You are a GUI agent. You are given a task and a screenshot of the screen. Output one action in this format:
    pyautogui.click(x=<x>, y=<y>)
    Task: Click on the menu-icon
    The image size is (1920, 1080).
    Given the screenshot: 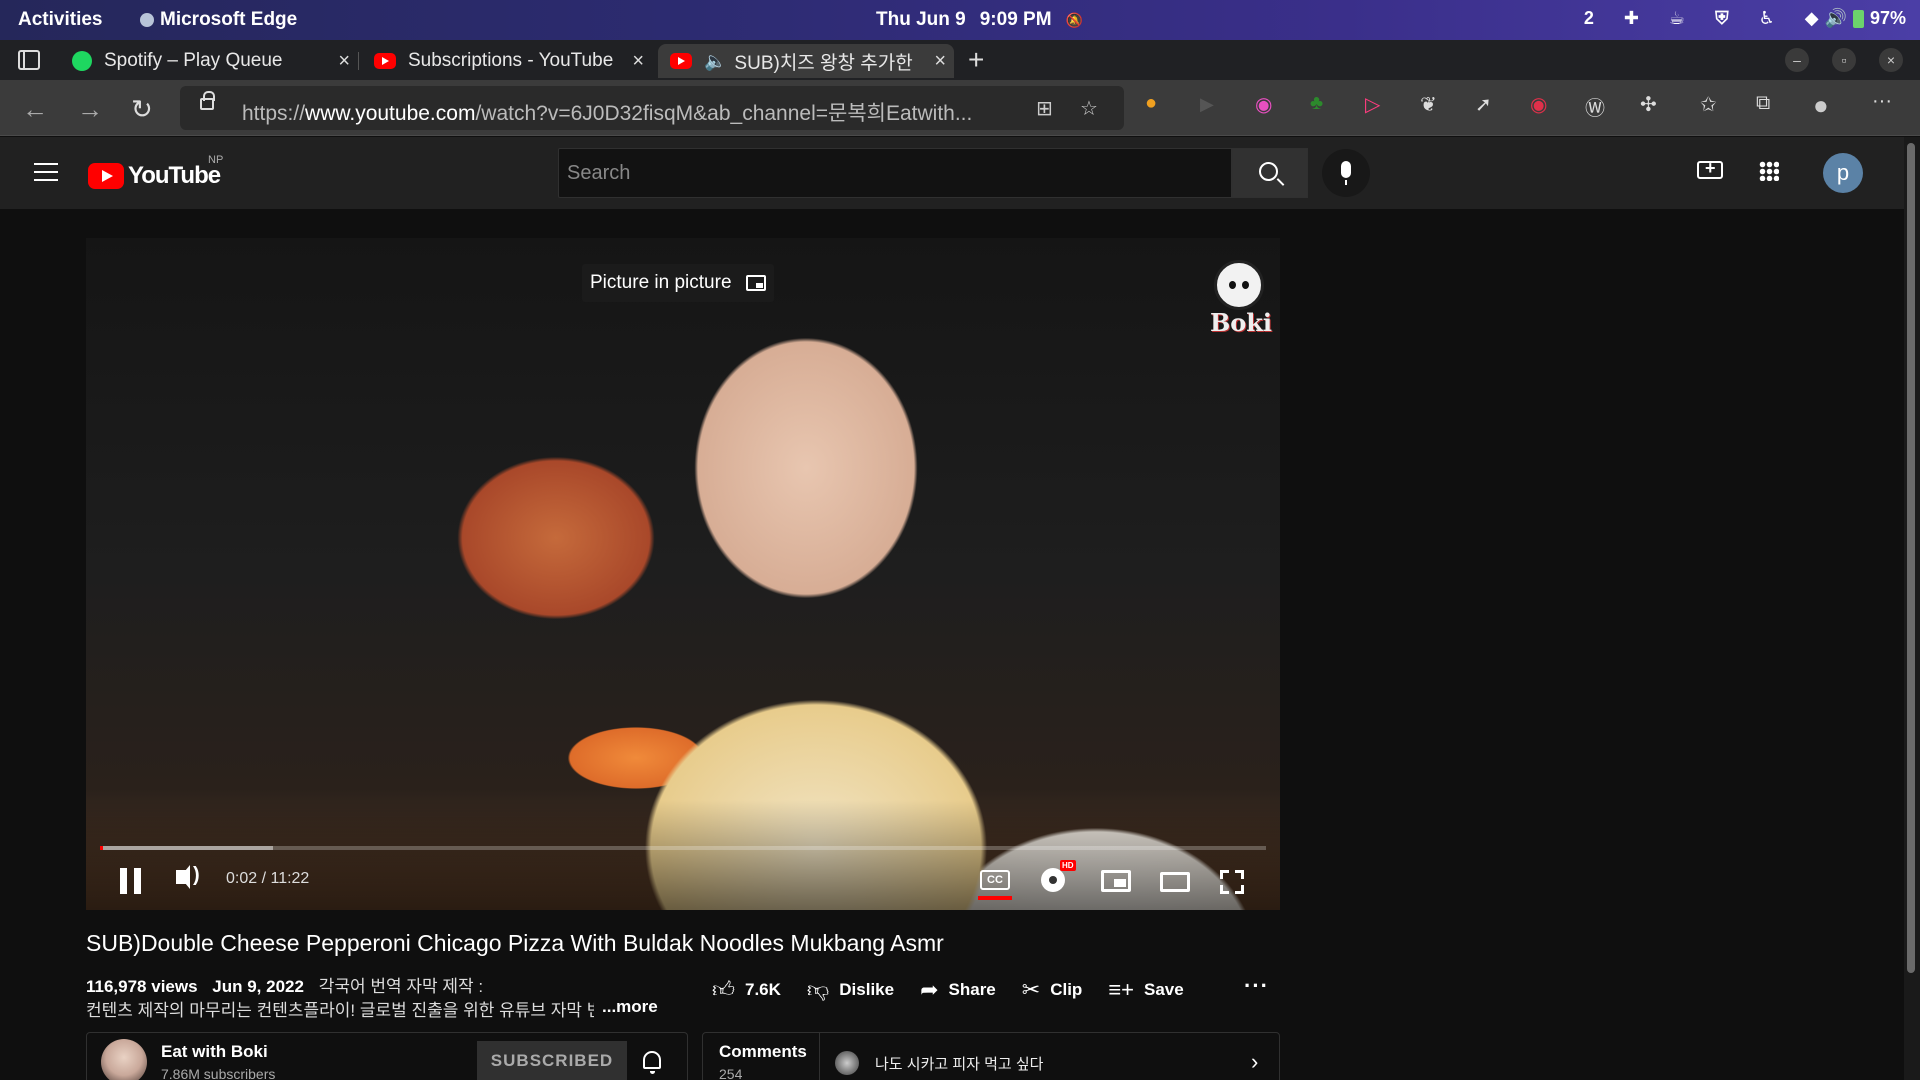 What is the action you would take?
    pyautogui.click(x=46, y=172)
    